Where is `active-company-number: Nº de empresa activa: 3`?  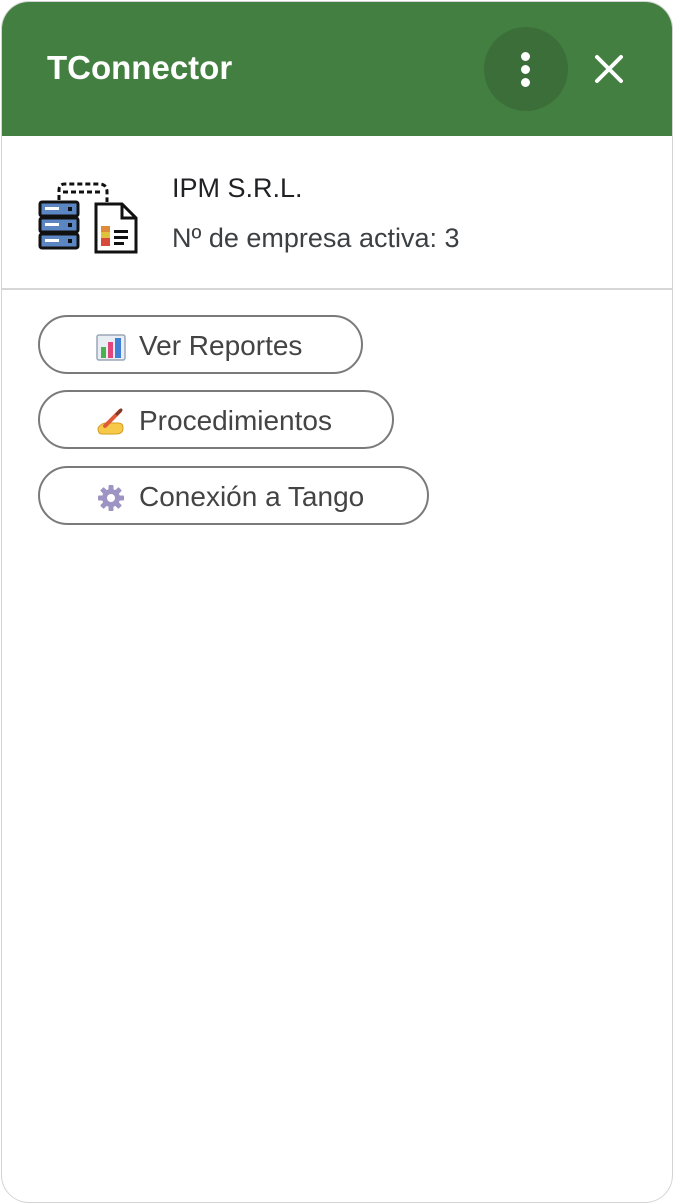
active-company-number: Nº de empresa activa: 3 is located at coordinates (316, 238).